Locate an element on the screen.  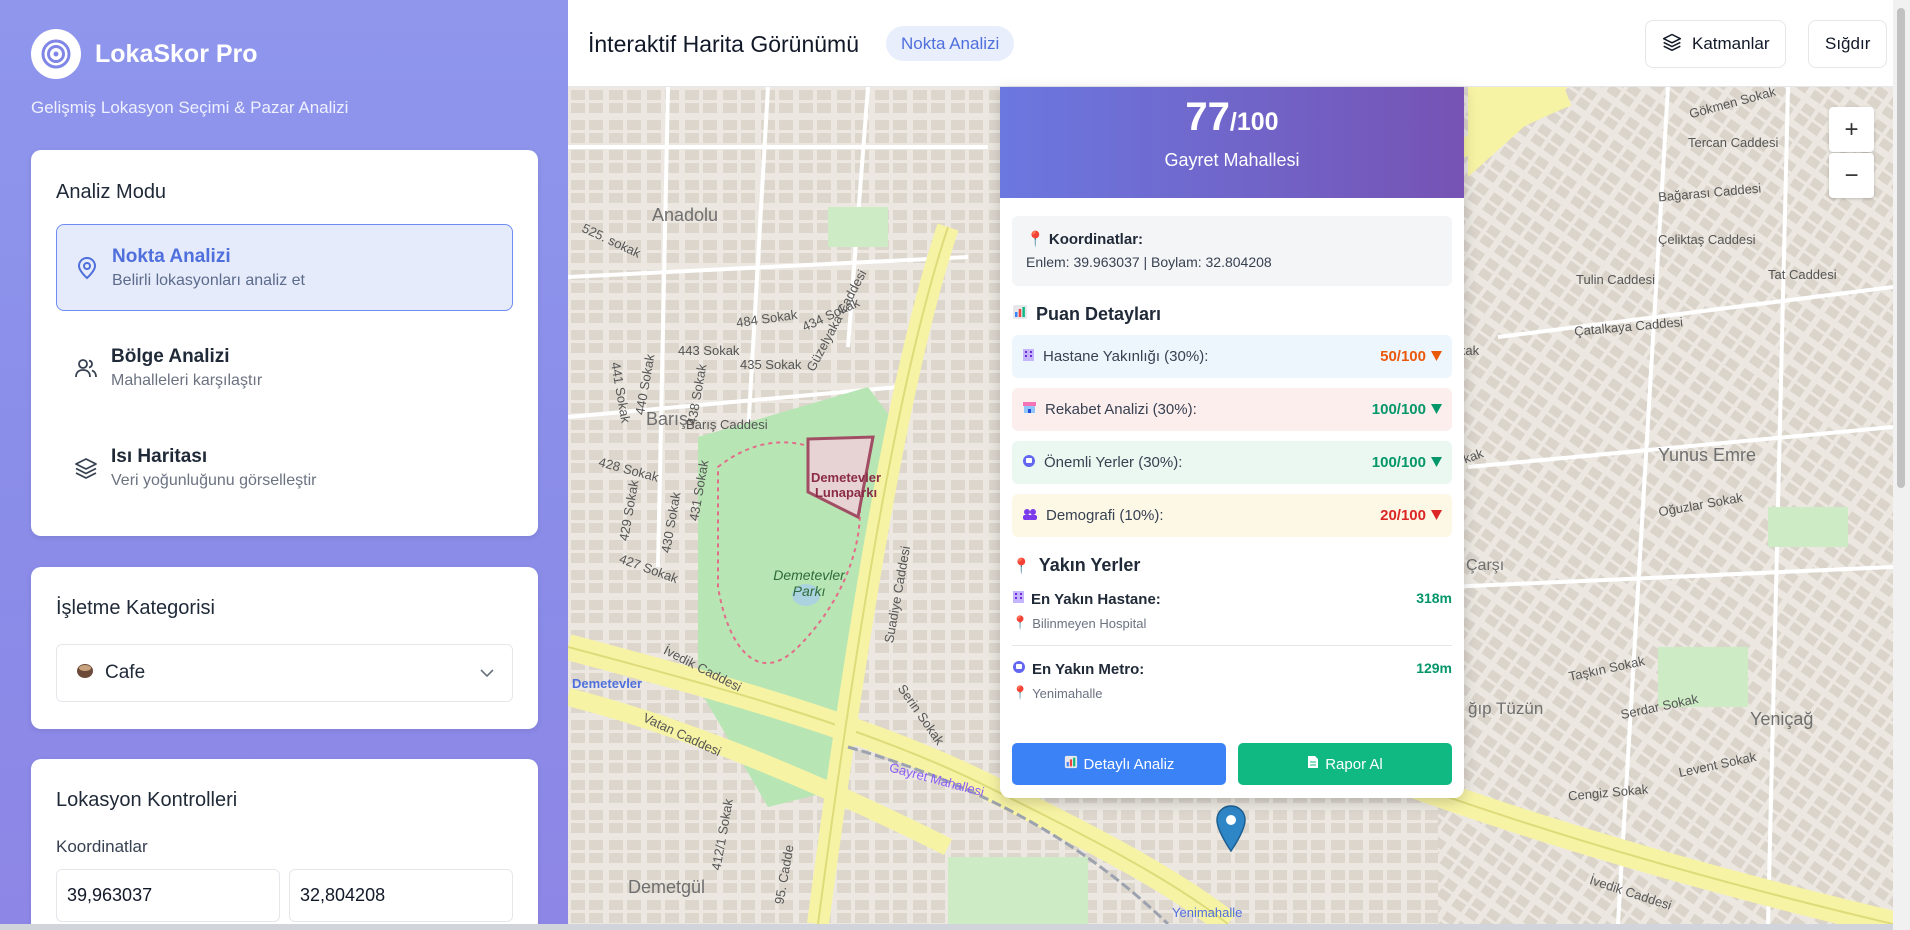
popup-actions: Detaylı Analiz Rapor Al is located at coordinates (1232, 764).